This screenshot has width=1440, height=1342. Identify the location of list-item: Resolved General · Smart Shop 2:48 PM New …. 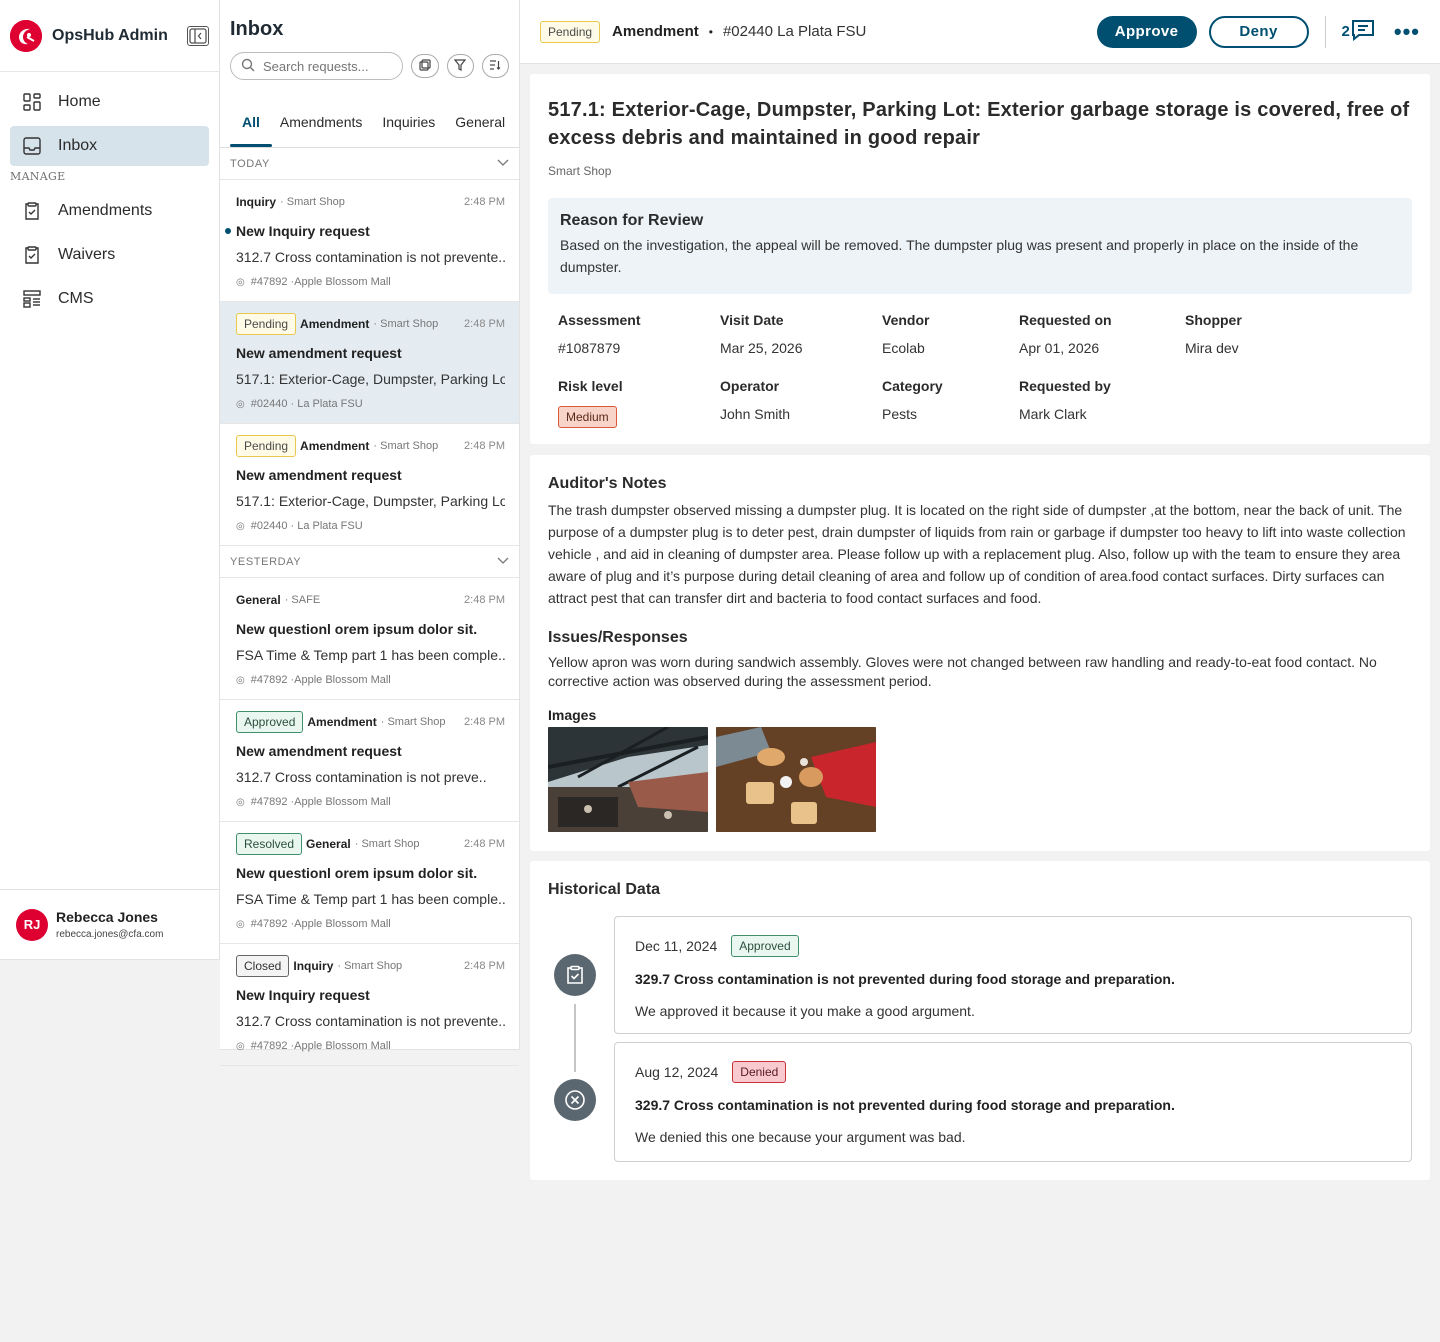
(369, 883).